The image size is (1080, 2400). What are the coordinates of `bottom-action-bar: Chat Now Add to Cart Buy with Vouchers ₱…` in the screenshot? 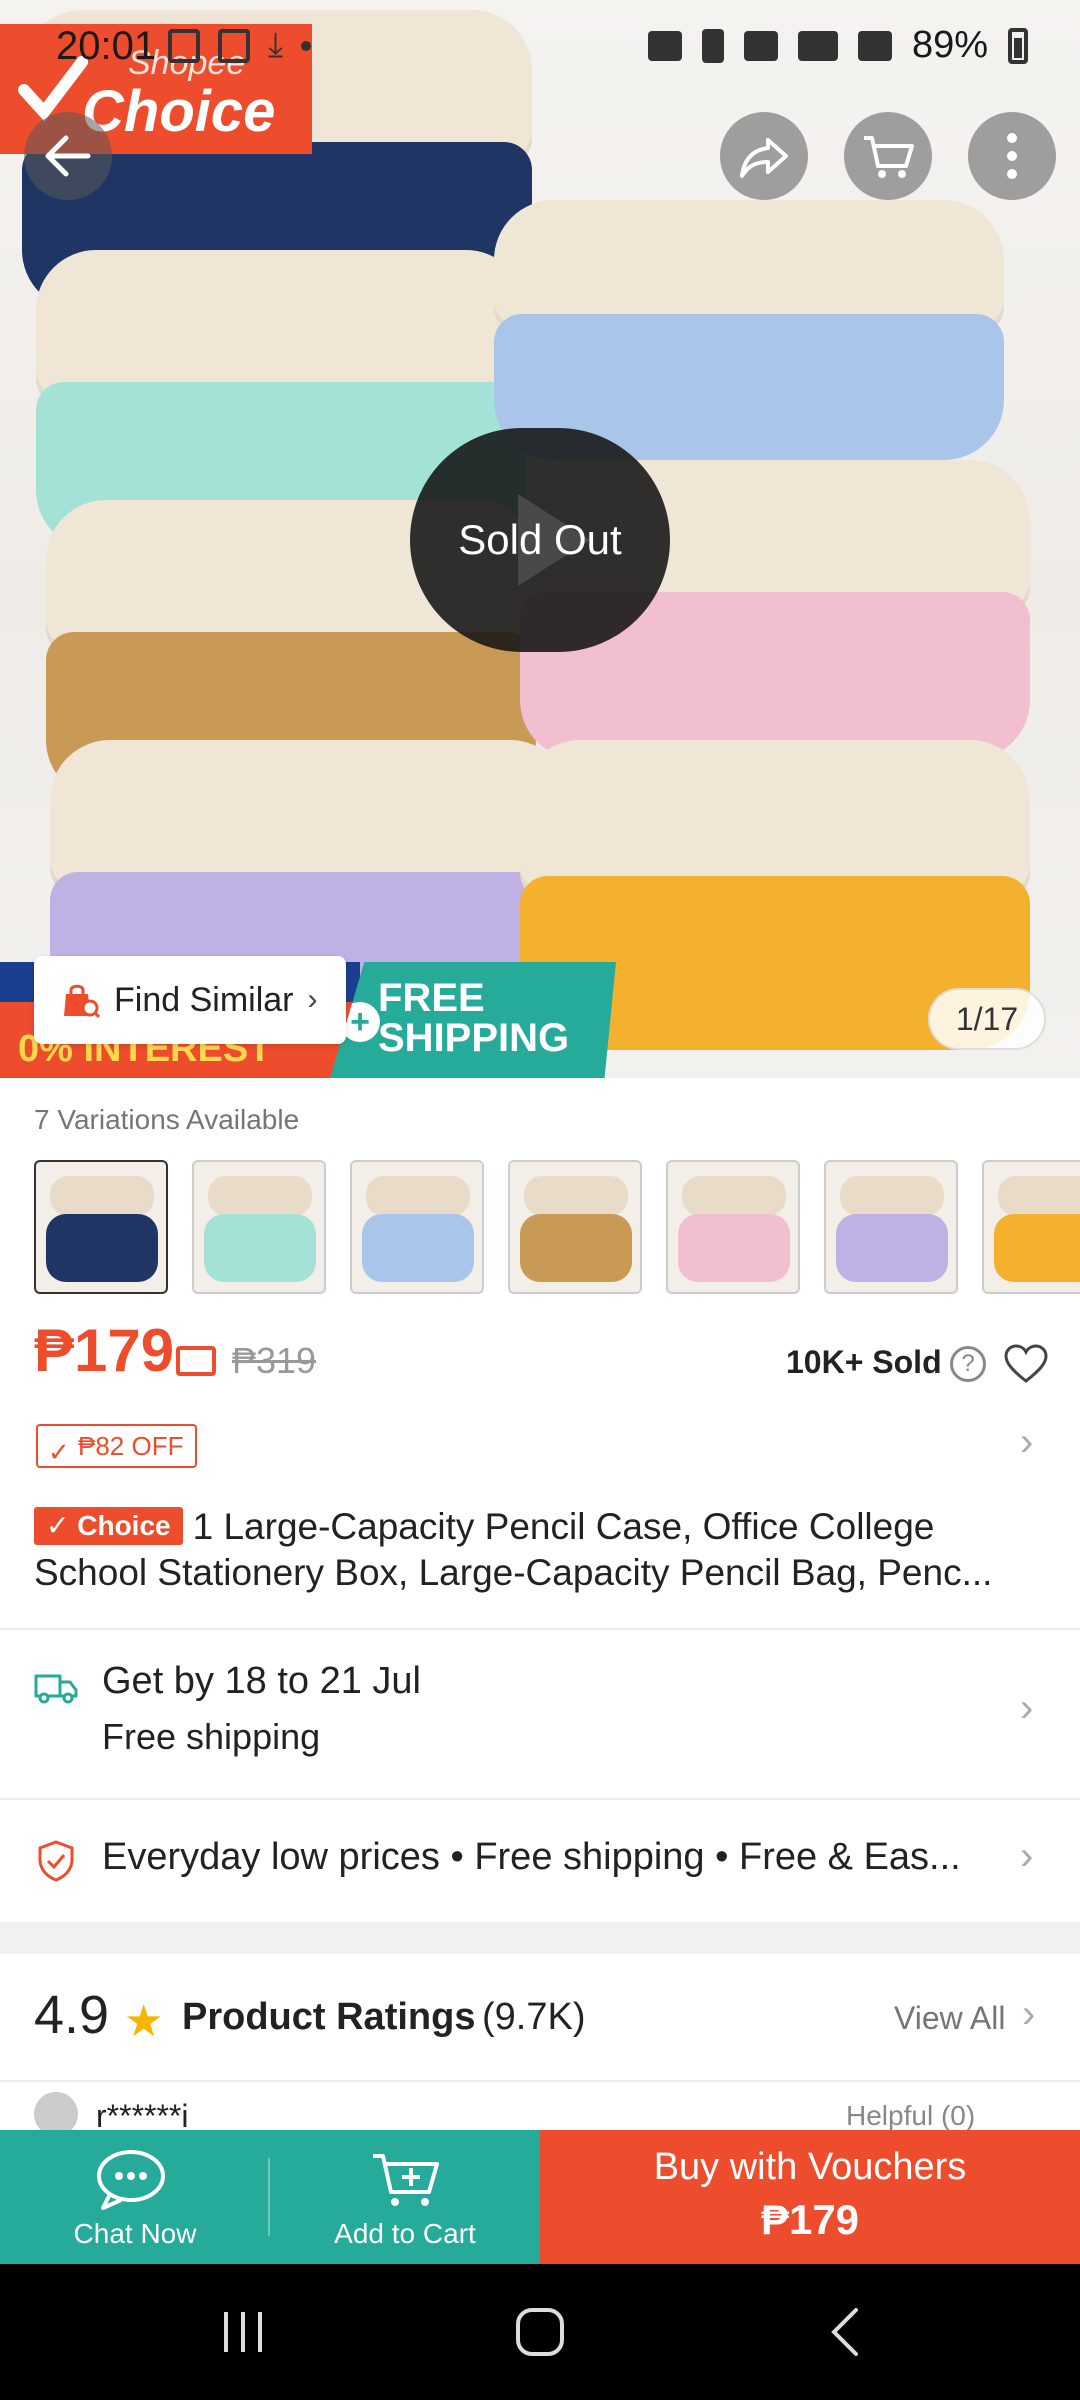 It's located at (540, 2197).